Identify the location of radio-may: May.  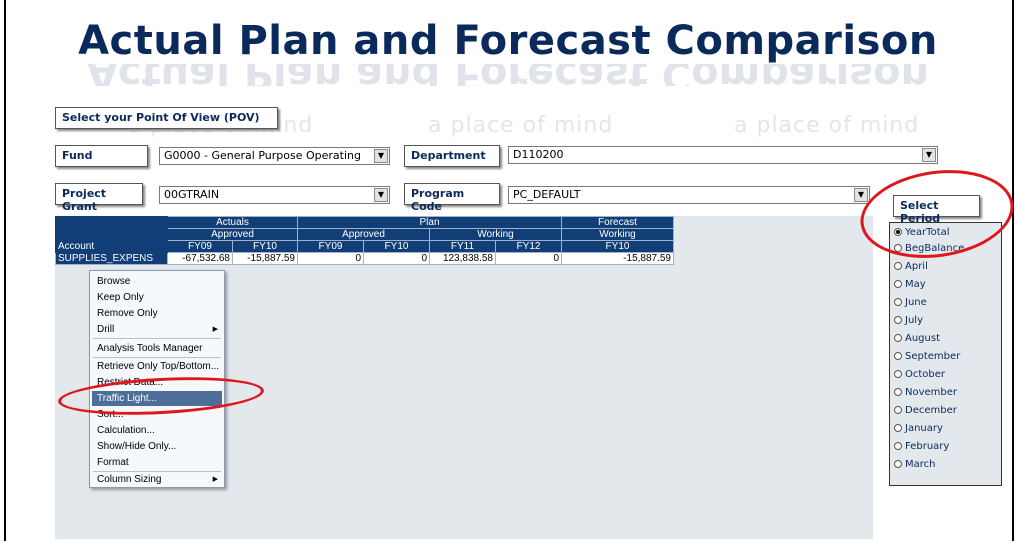
(910, 287).